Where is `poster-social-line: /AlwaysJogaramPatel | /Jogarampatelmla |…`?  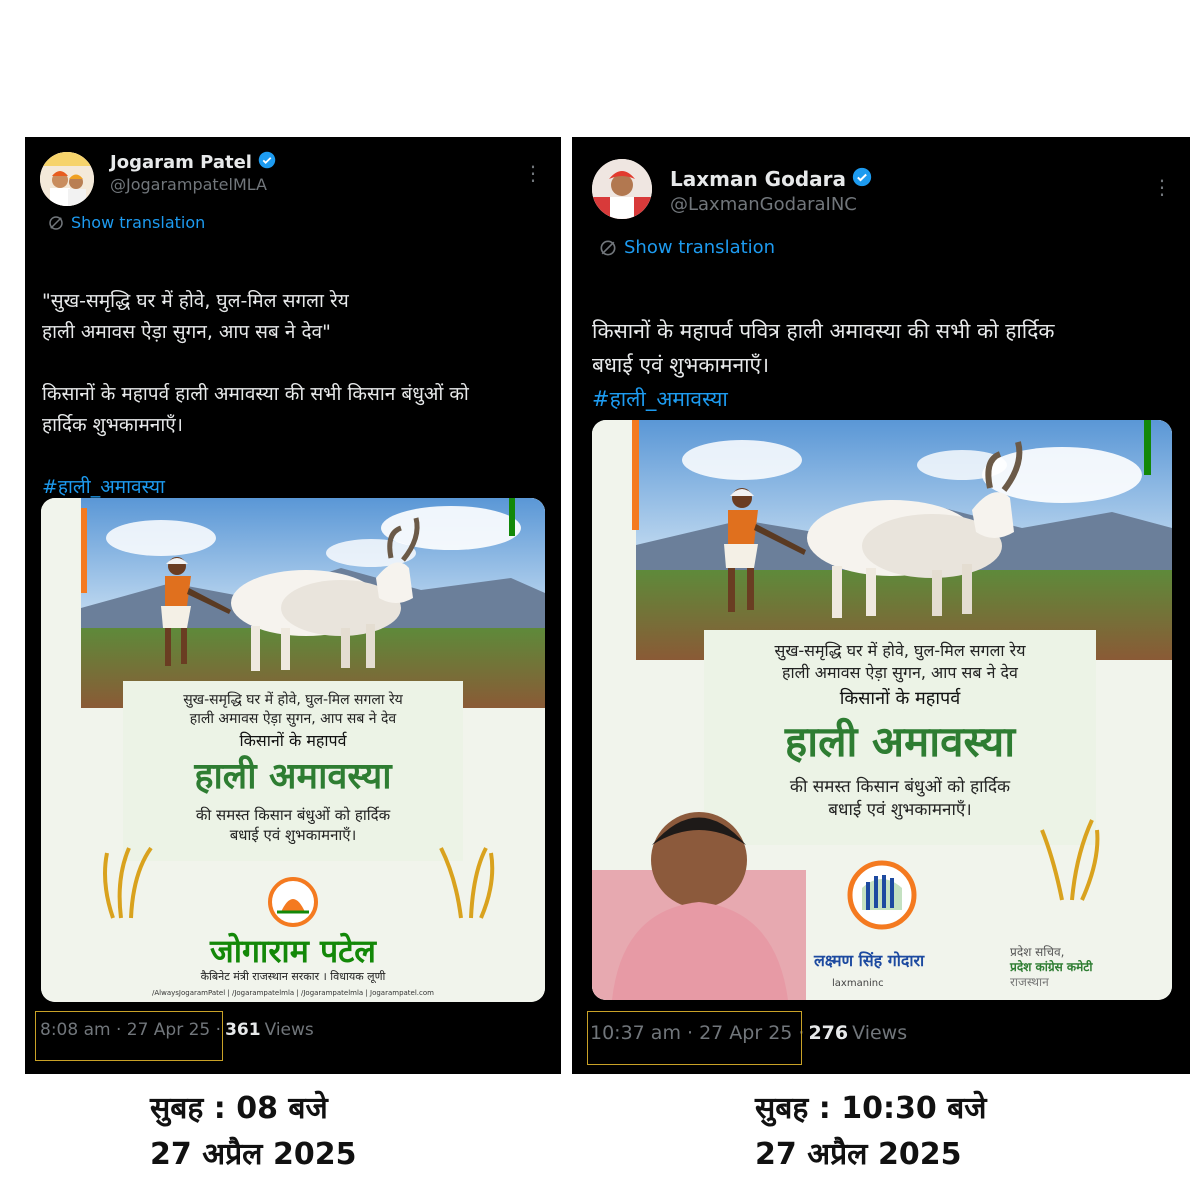 poster-social-line: /AlwaysJogaramPatel | /Jogarampatelmla |… is located at coordinates (293, 993).